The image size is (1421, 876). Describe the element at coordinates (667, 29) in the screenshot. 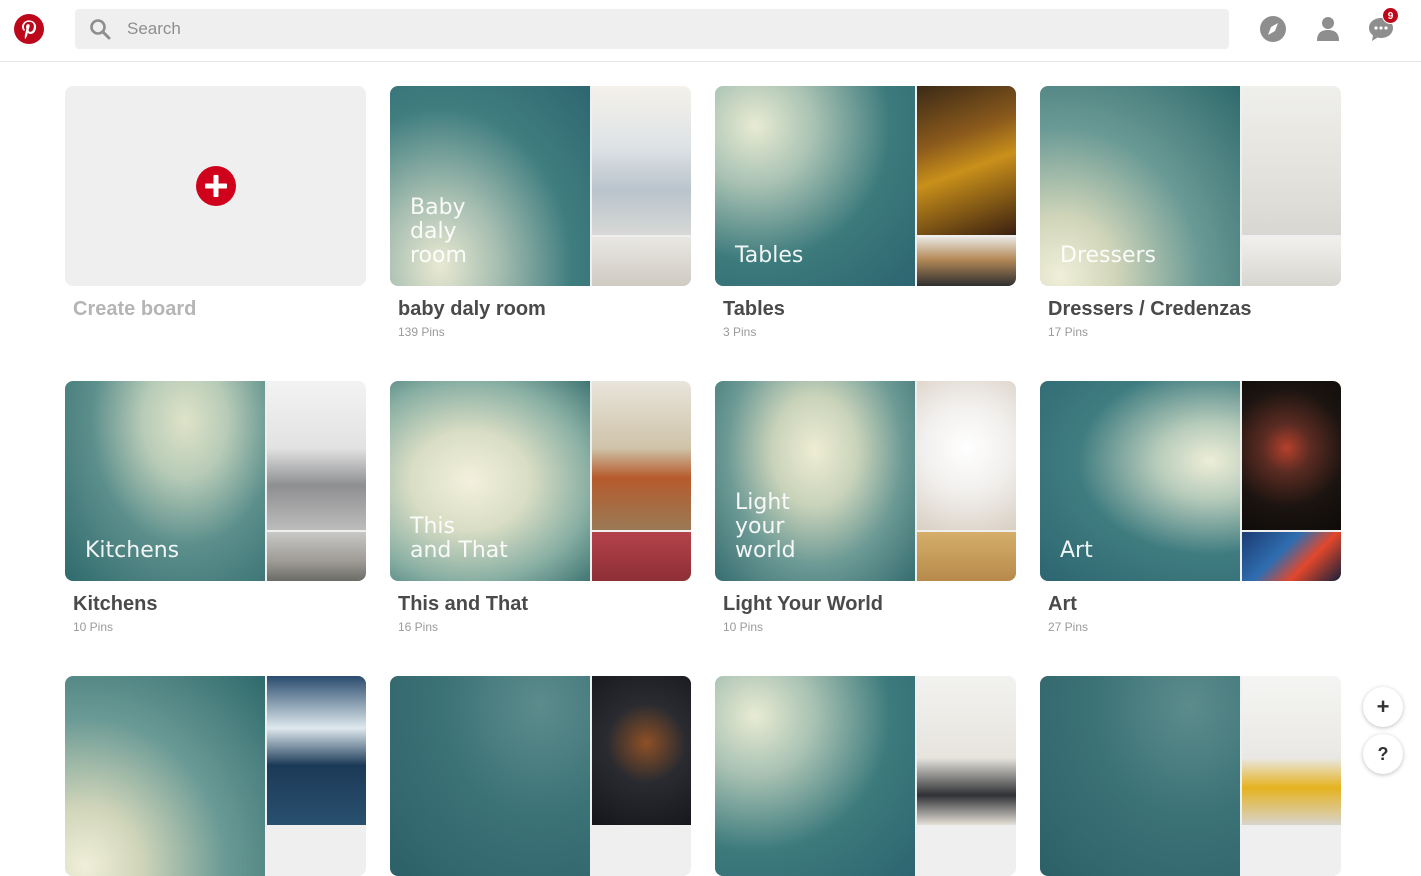

I see `search-input` at that location.